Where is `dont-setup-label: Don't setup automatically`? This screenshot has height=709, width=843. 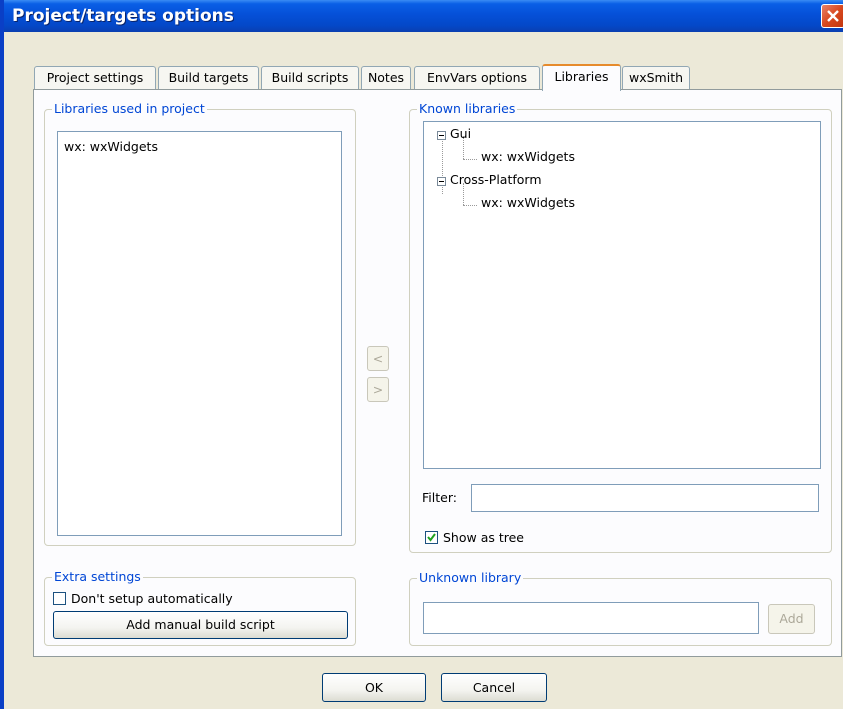
dont-setup-label: Don't setup automatically is located at coordinates (152, 598).